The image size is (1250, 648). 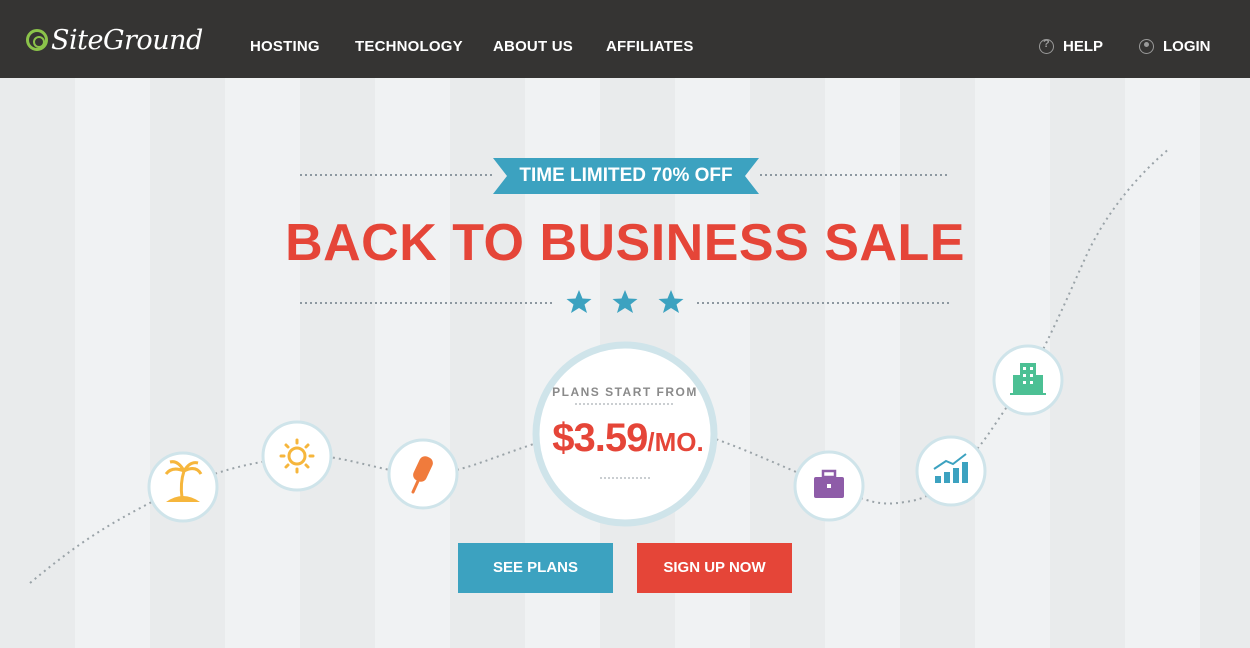 What do you see at coordinates (423, 474) in the screenshot?
I see `popsicle-icon` at bounding box center [423, 474].